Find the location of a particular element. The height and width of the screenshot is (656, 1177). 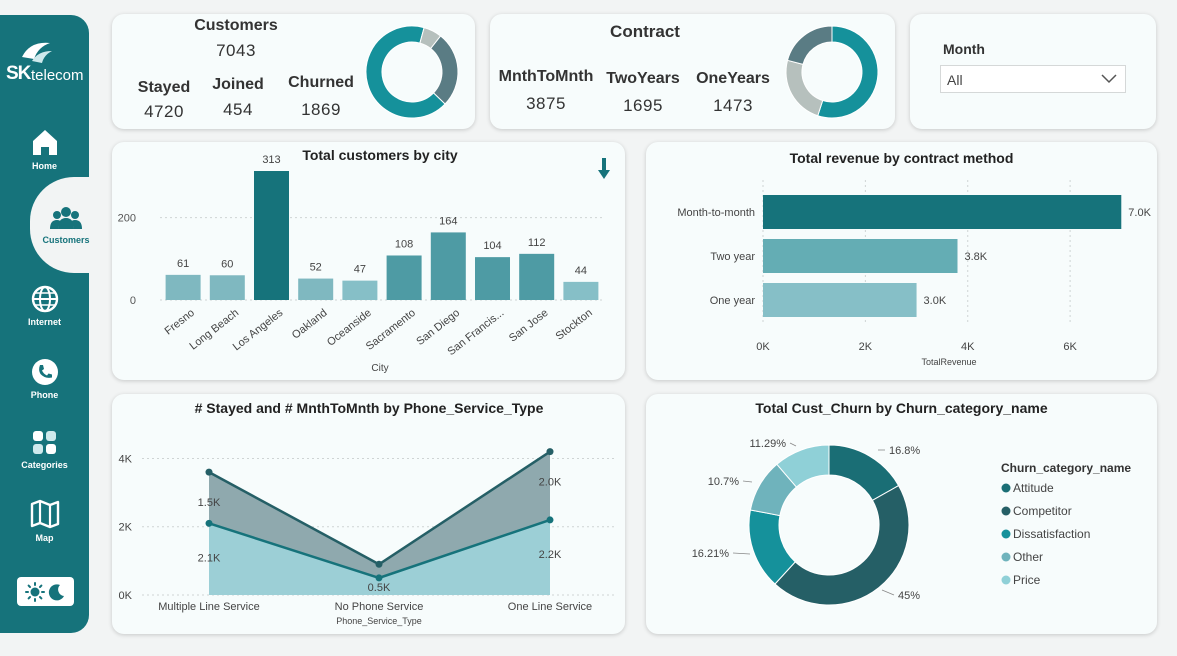

legend-label: Dissatisfaction is located at coordinates (1051, 534).